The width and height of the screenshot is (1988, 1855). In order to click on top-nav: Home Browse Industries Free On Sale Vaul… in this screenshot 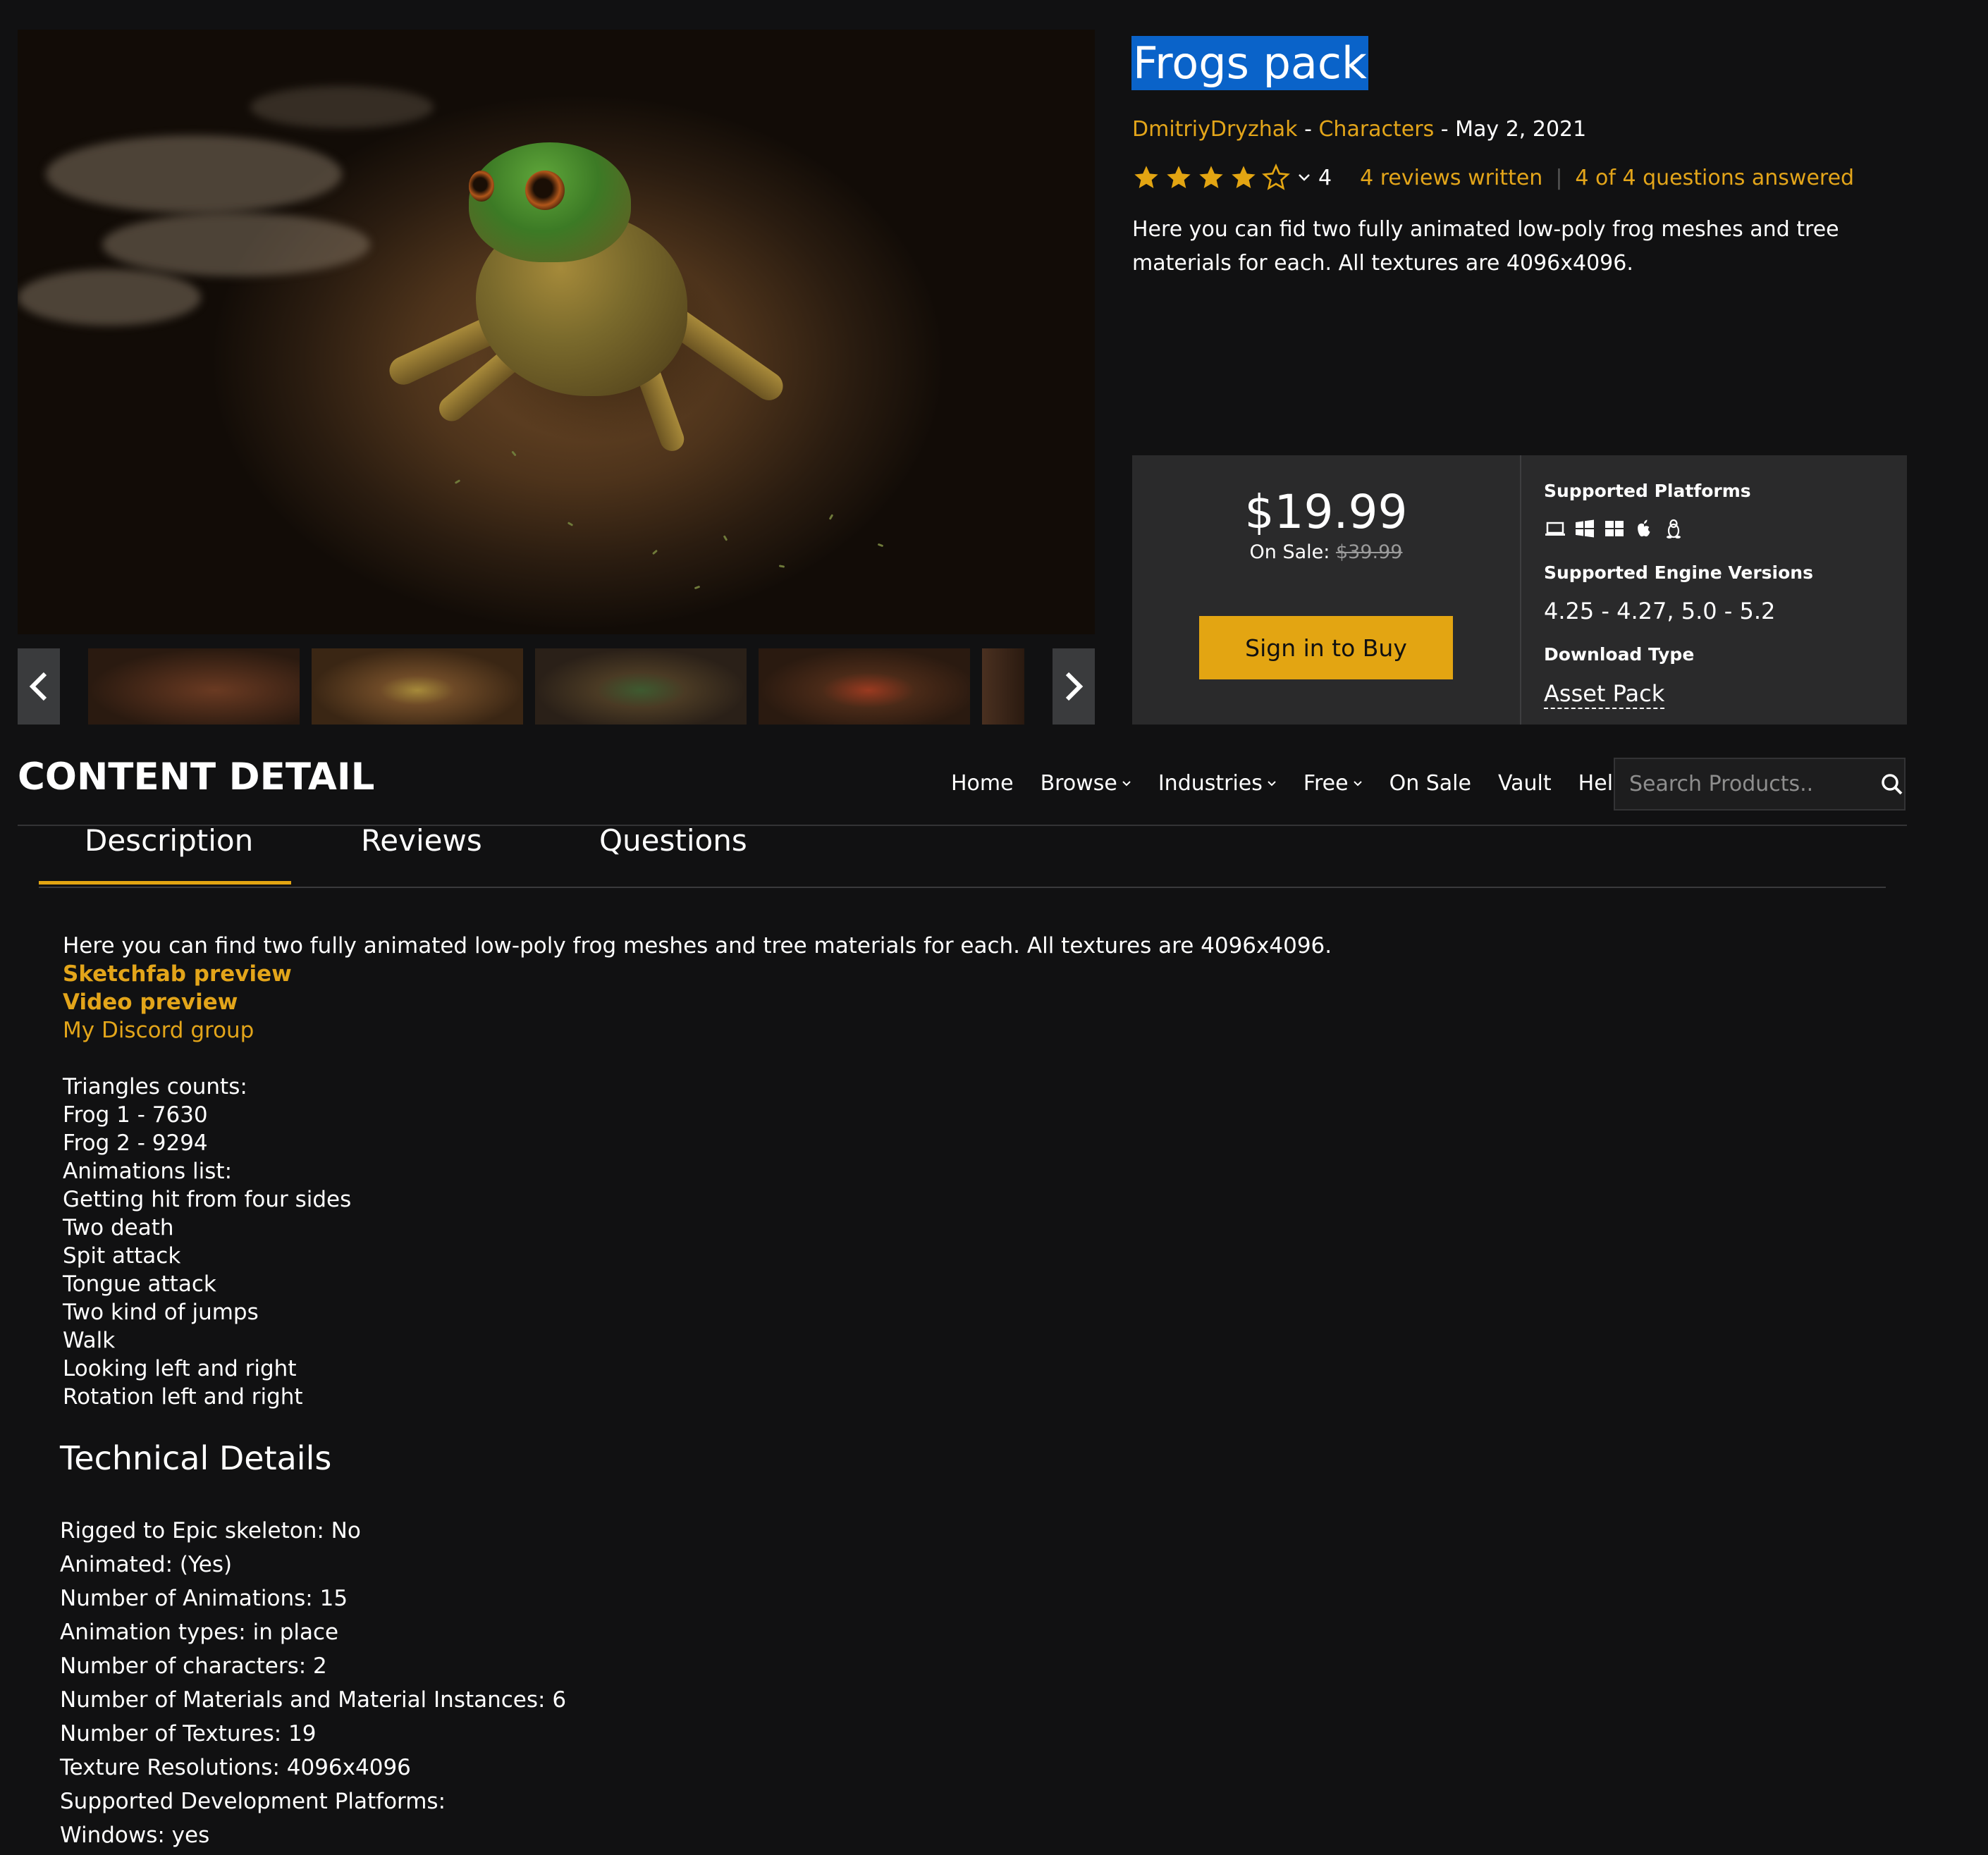, I will do `click(1302, 783)`.